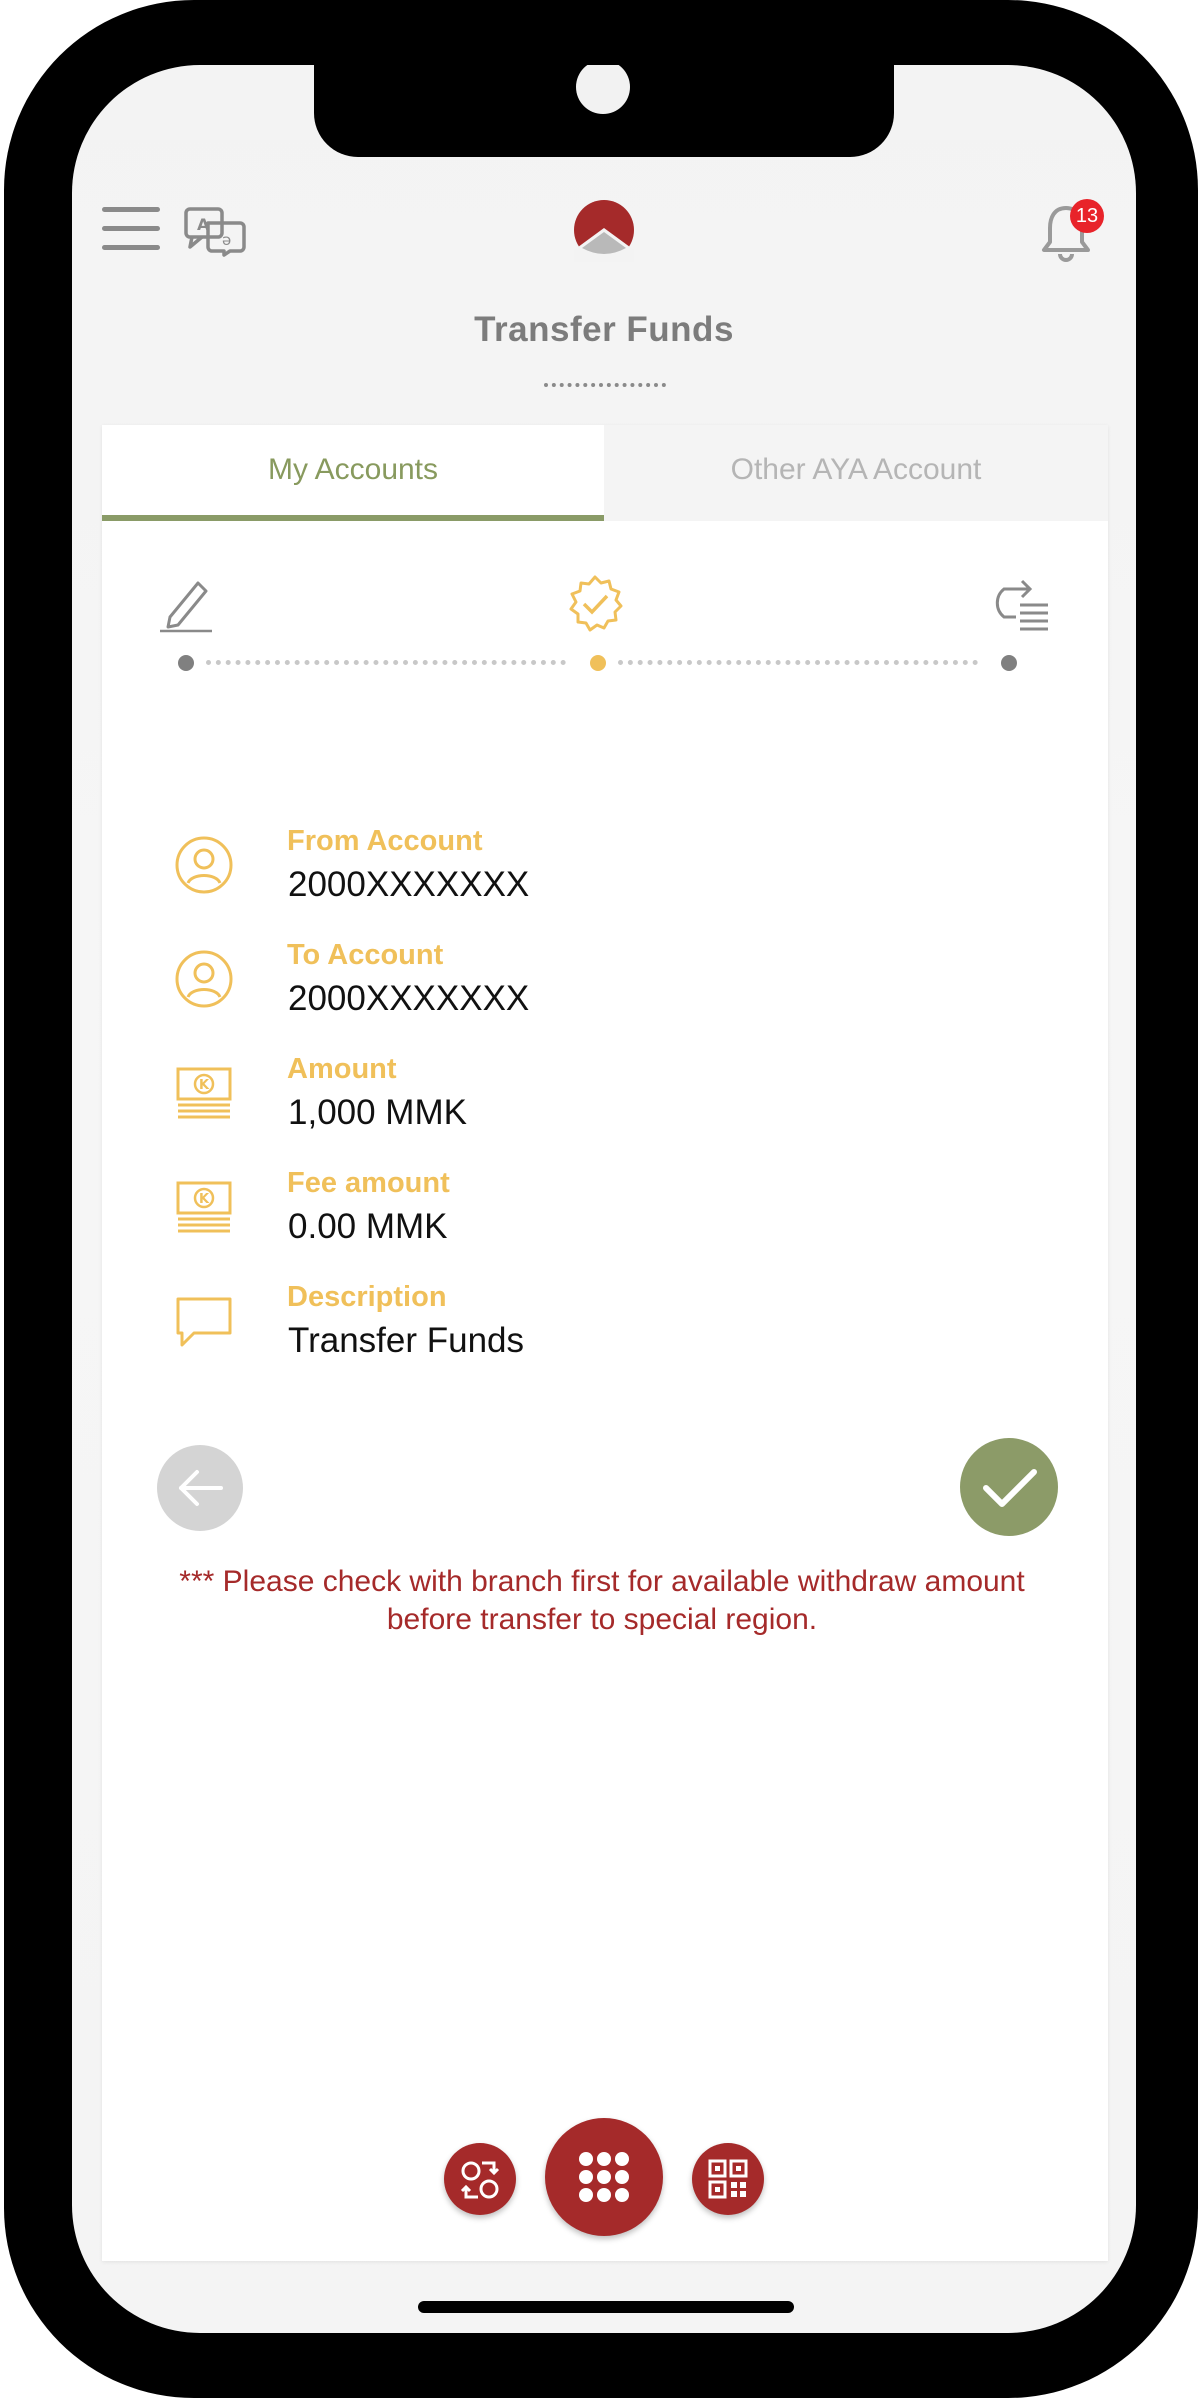 The width and height of the screenshot is (1200, 2400). Describe the element at coordinates (186, 663) in the screenshot. I see `step-1-dot` at that location.